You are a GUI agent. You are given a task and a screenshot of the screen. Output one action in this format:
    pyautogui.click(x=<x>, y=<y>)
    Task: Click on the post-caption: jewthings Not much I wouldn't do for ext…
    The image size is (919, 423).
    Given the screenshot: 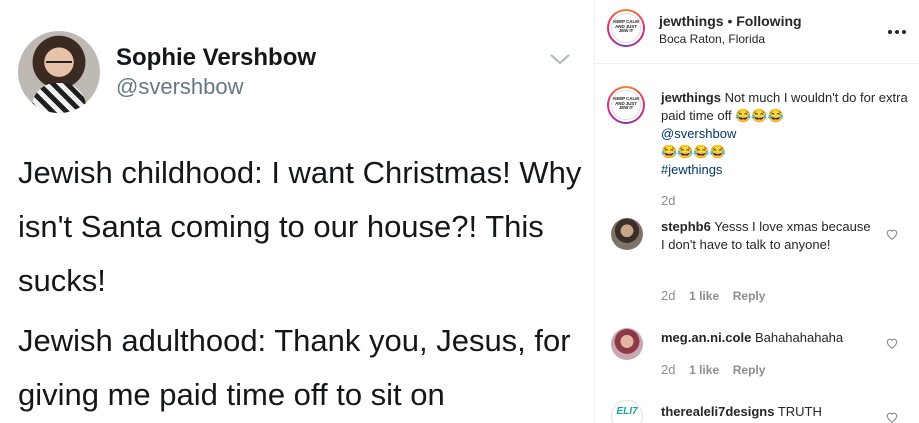 What is the action you would take?
    pyautogui.click(x=785, y=134)
    